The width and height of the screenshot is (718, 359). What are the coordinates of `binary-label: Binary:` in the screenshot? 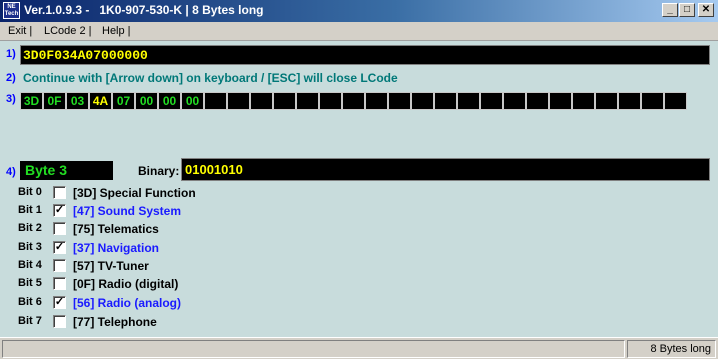 It's located at (159, 171).